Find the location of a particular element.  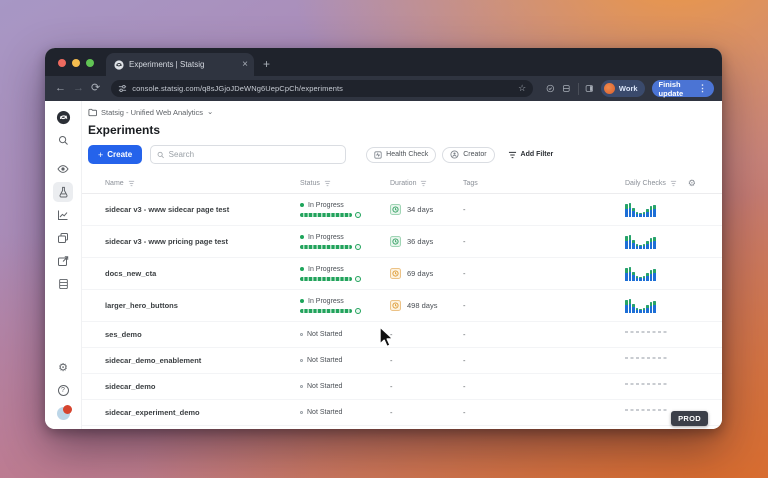

browser-profile-chip: Work is located at coordinates (622, 88).